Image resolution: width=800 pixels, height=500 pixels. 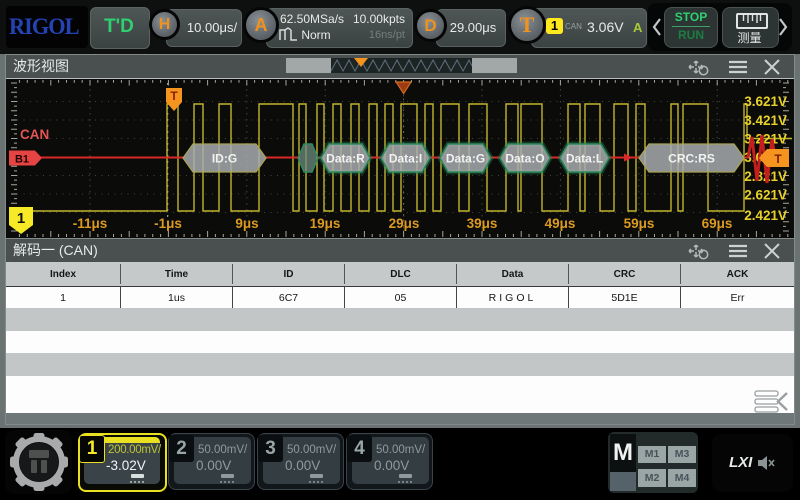 What do you see at coordinates (246, 223) in the screenshot?
I see `svg-text: 9μs` at bounding box center [246, 223].